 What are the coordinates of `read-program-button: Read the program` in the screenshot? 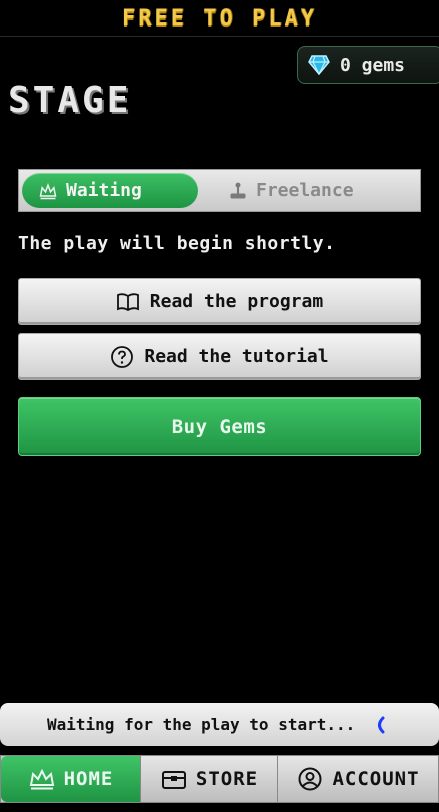 It's located at (219, 301).